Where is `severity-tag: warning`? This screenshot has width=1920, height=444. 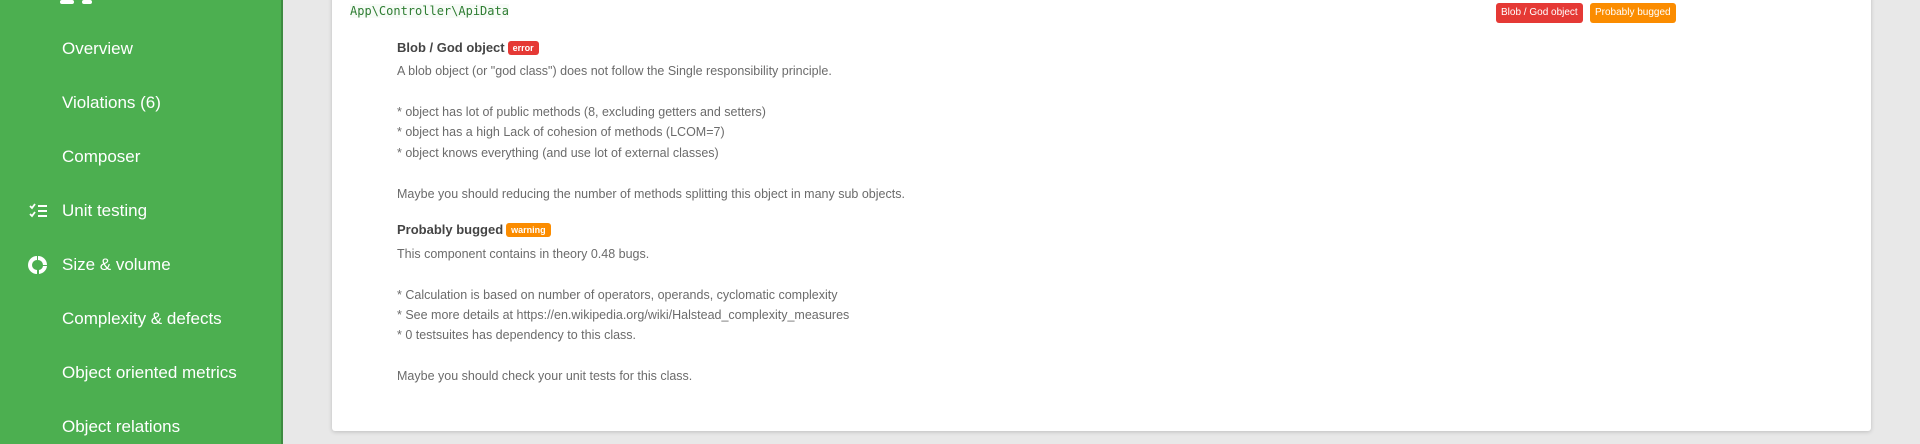
severity-tag: warning is located at coordinates (528, 230).